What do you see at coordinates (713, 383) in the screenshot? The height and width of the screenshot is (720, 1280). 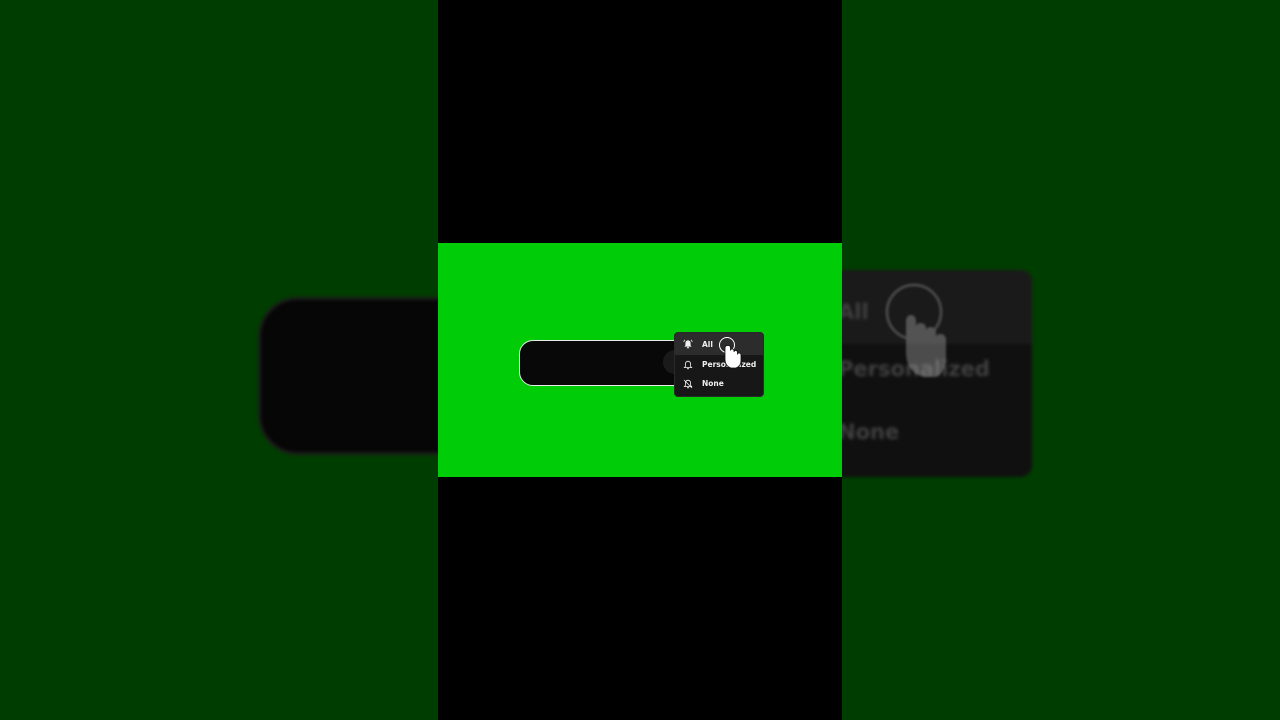 I see `menu-item-label: None` at bounding box center [713, 383].